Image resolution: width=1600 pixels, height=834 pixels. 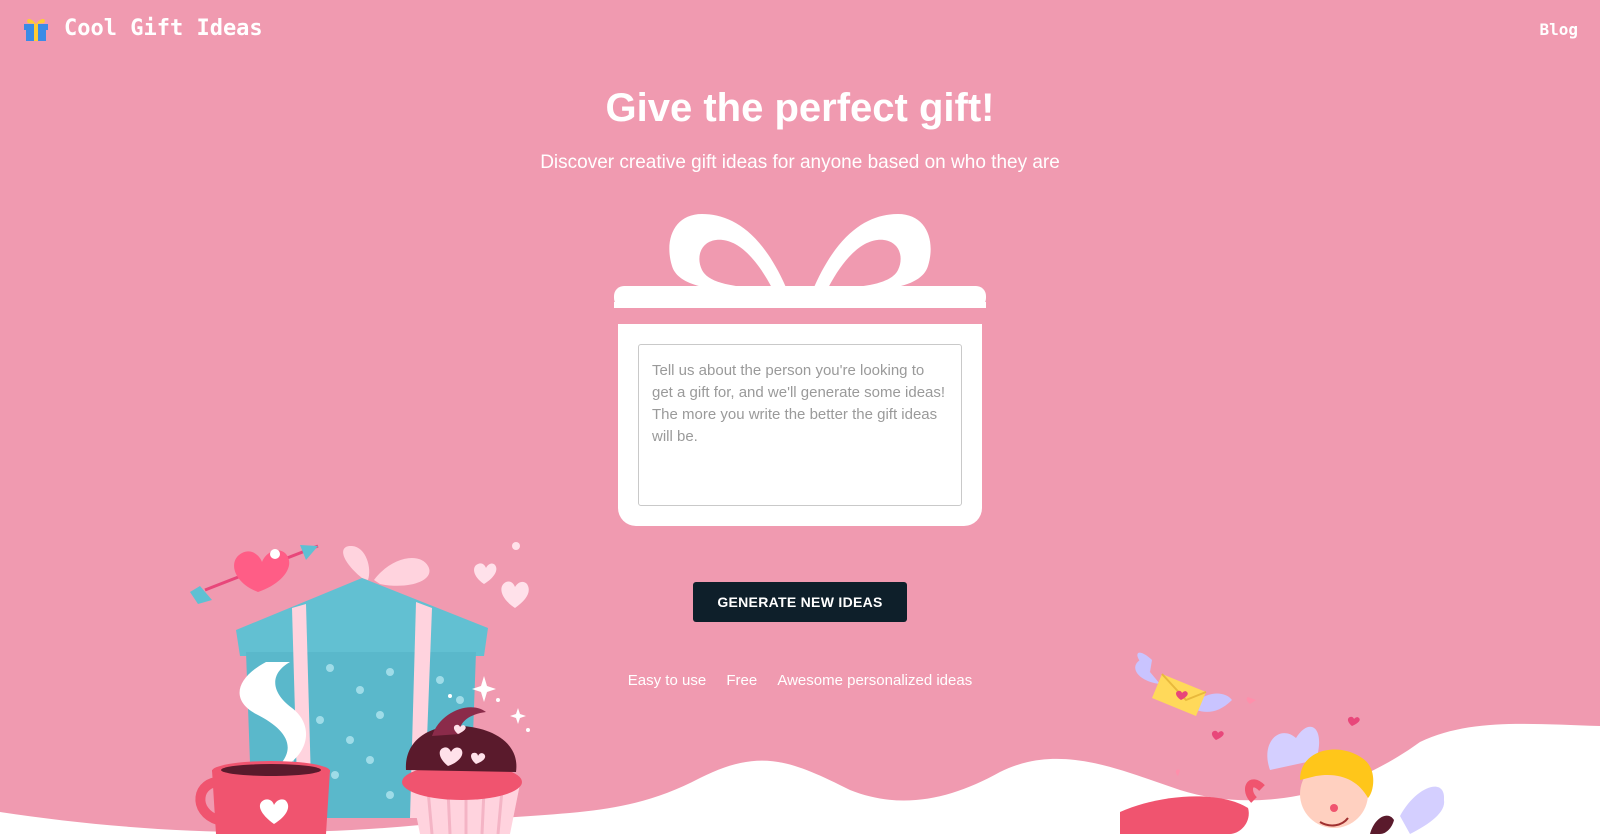 What do you see at coordinates (800, 30) in the screenshot?
I see `top-bar: Cool Gift Ideas Blog` at bounding box center [800, 30].